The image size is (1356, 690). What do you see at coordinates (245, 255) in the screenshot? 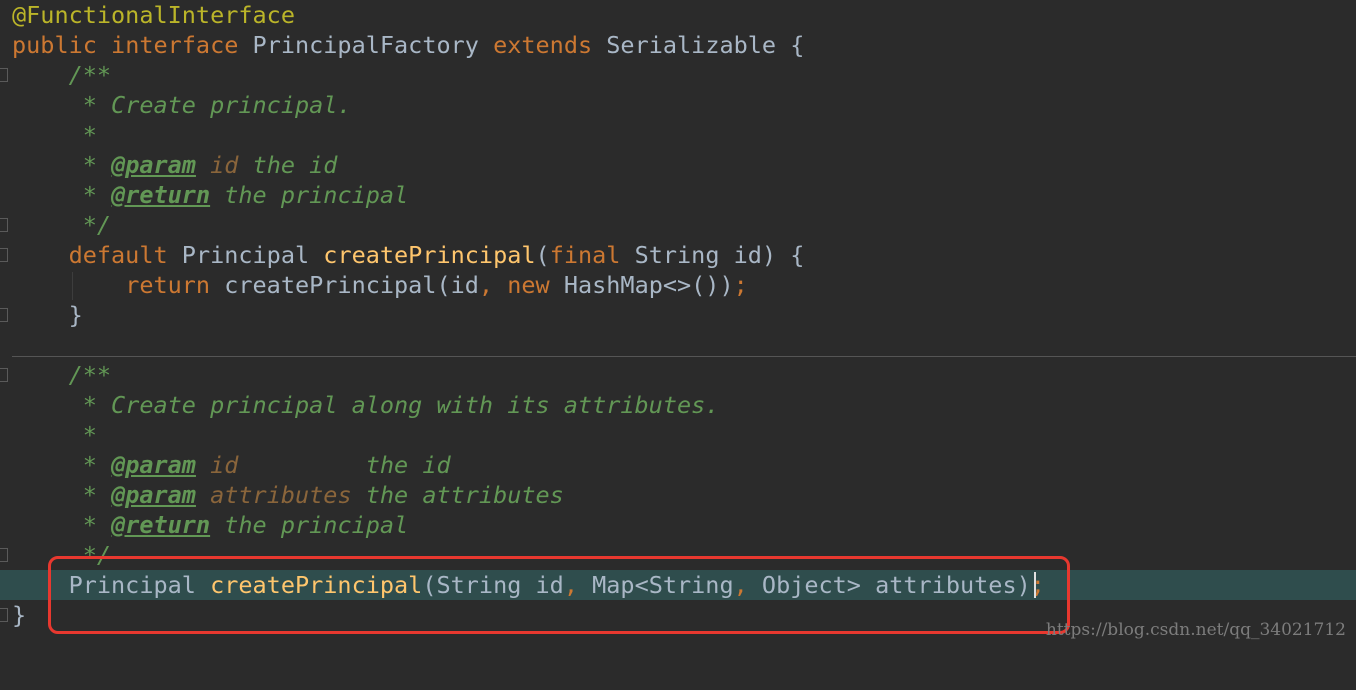
I see `return-type: Principal` at bounding box center [245, 255].